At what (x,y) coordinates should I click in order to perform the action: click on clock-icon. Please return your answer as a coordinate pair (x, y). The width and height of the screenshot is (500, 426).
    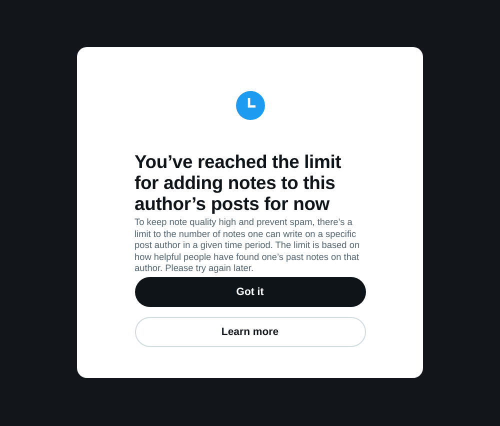
    Looking at the image, I should click on (250, 105).